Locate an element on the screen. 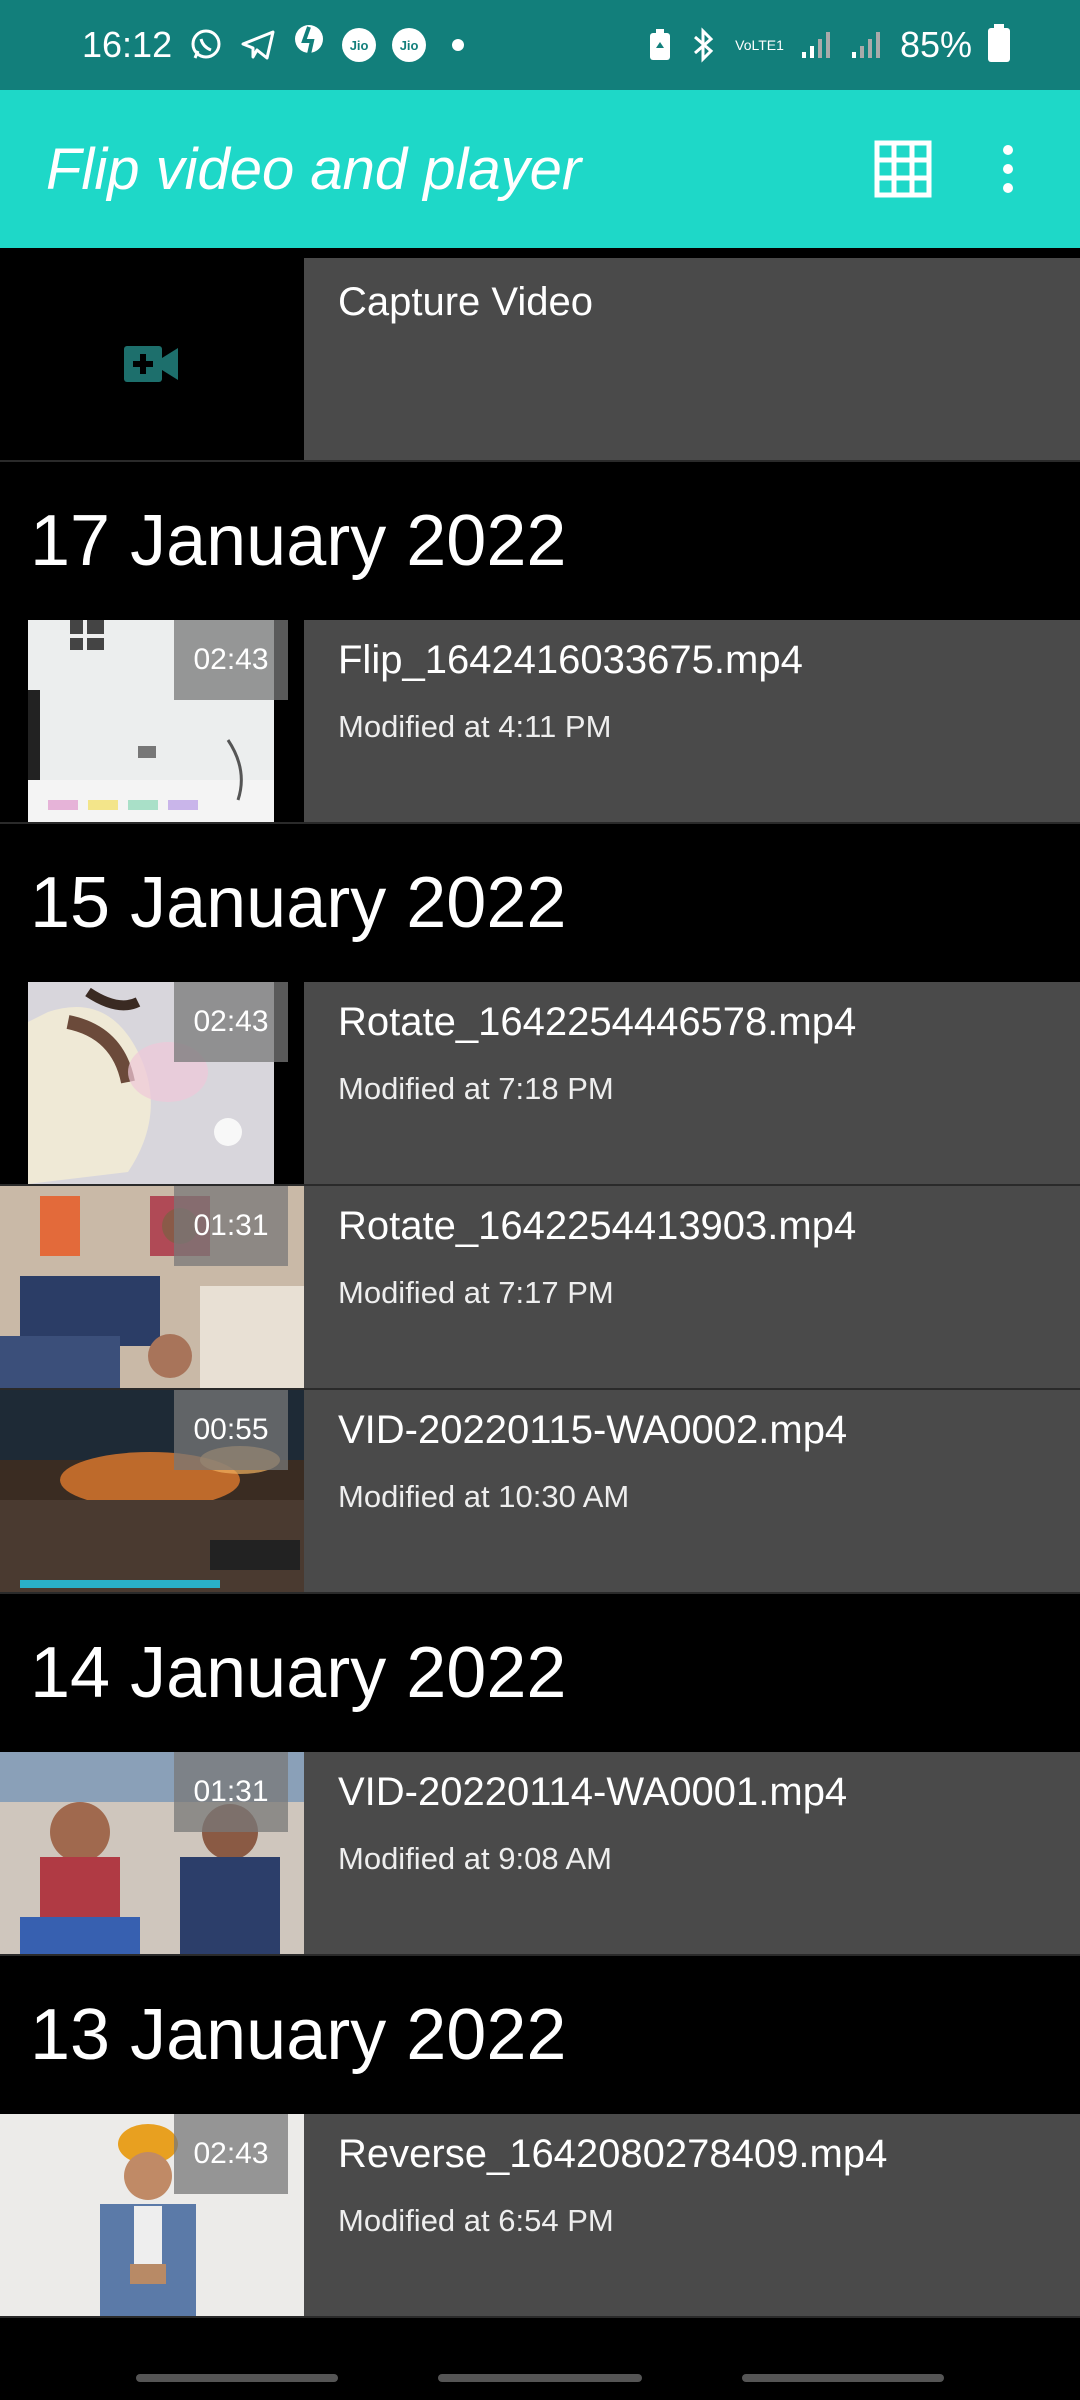  battery-icon is located at coordinates (999, 43).